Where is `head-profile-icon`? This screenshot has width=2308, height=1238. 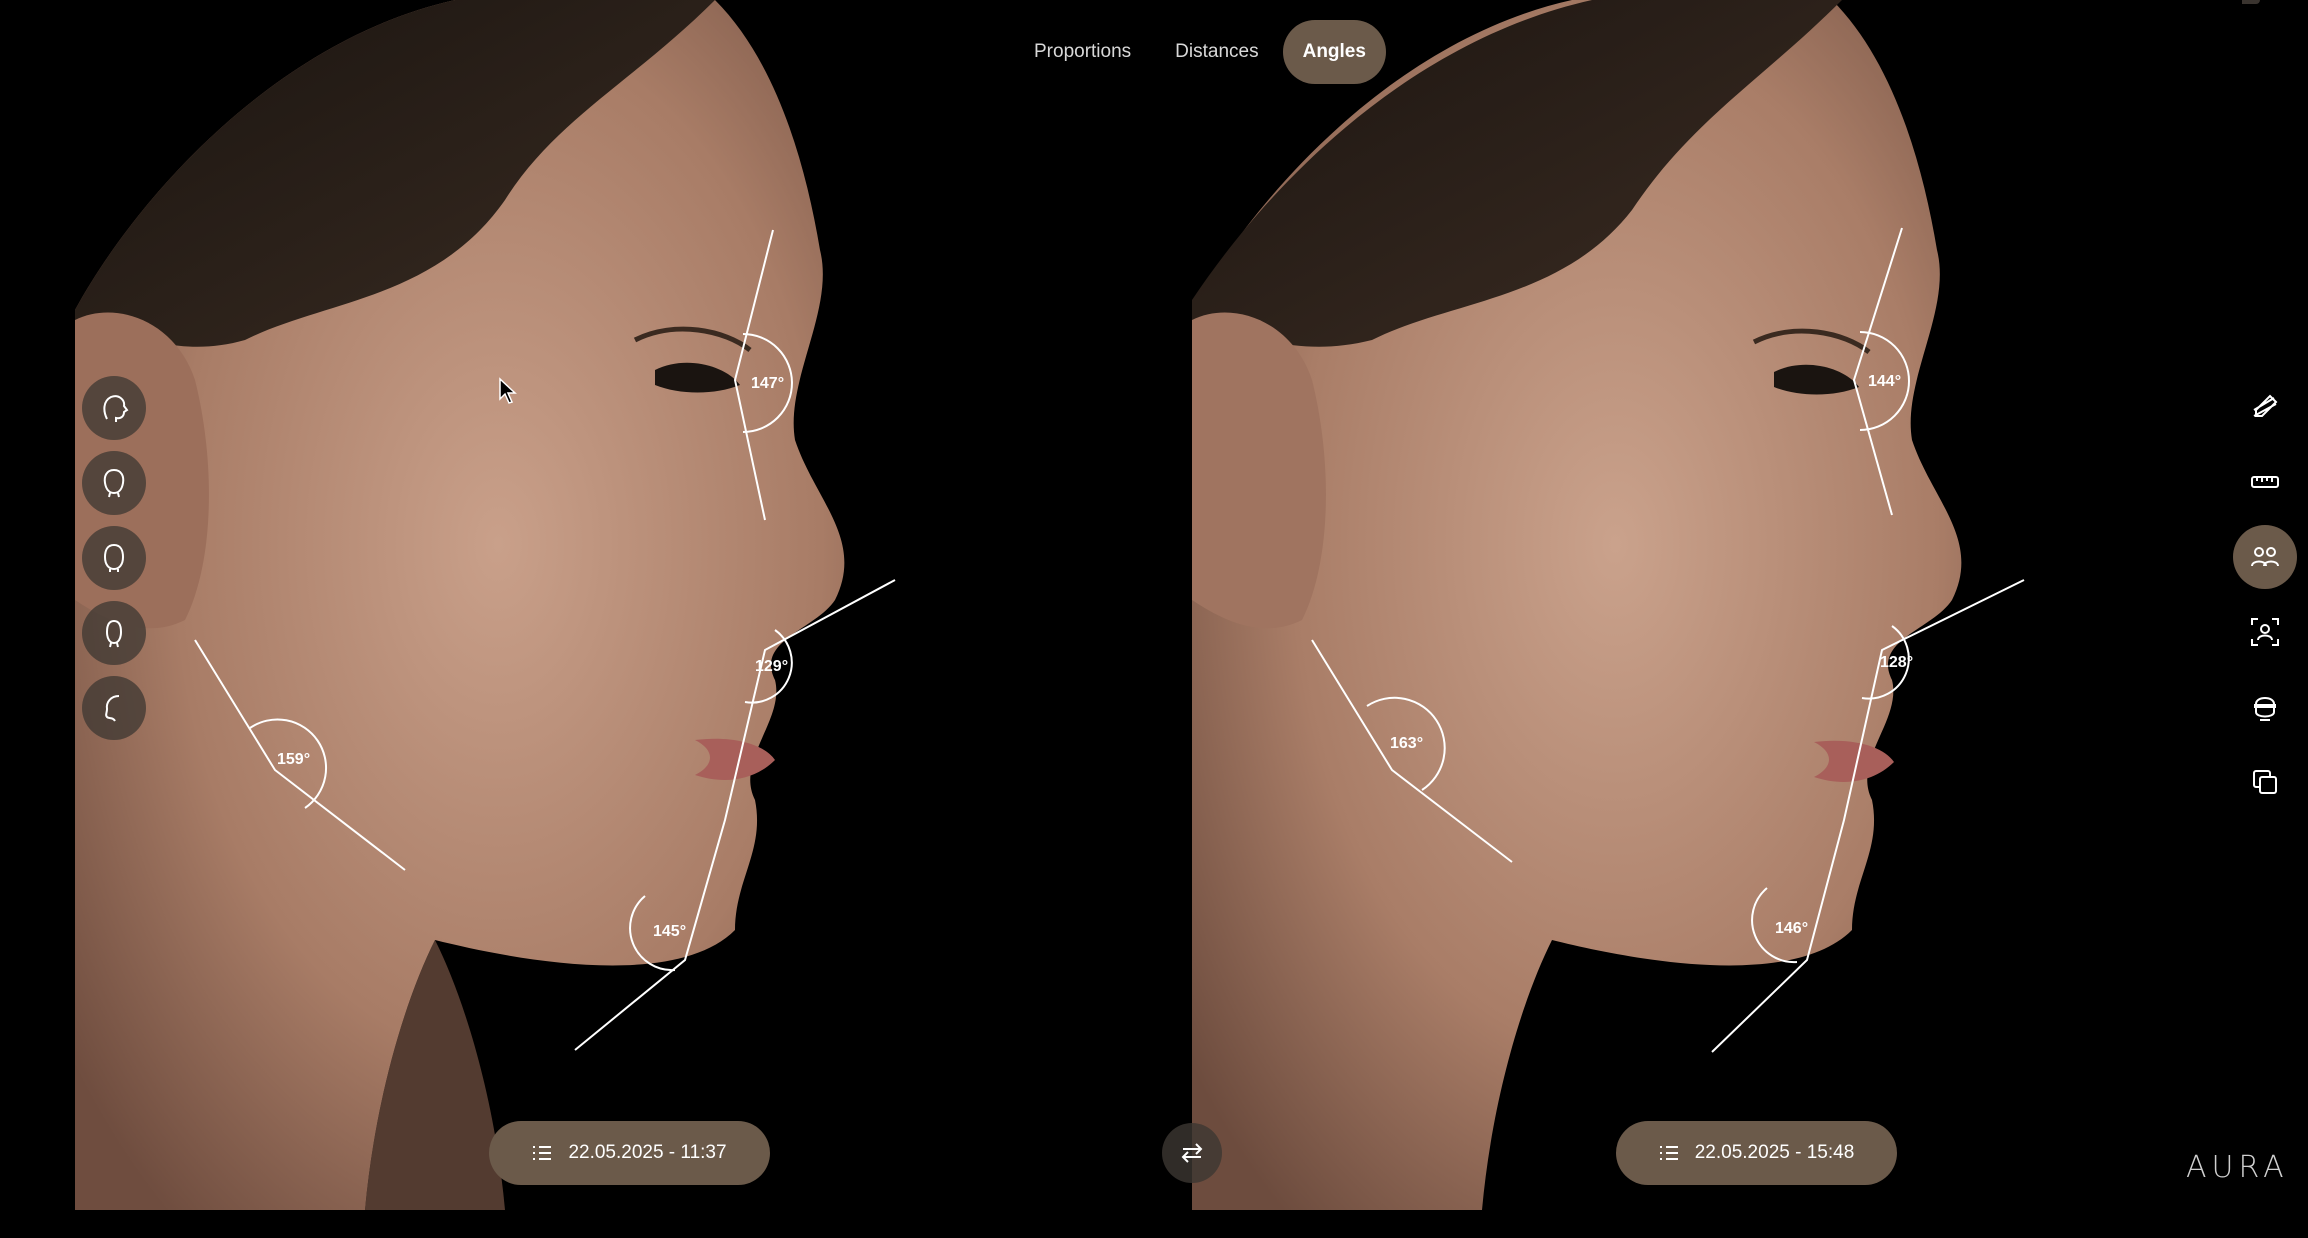
head-profile-icon is located at coordinates (114, 408).